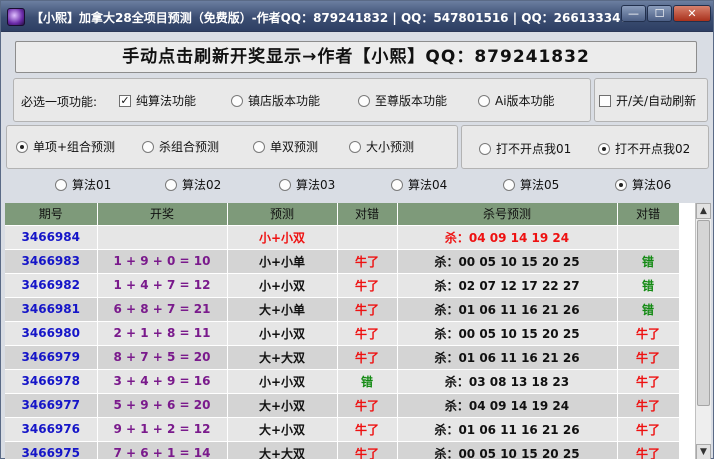 The image size is (714, 459). What do you see at coordinates (162, 333) in the screenshot?
I see `cell-draw: 2 + 1 + 8 = 11` at bounding box center [162, 333].